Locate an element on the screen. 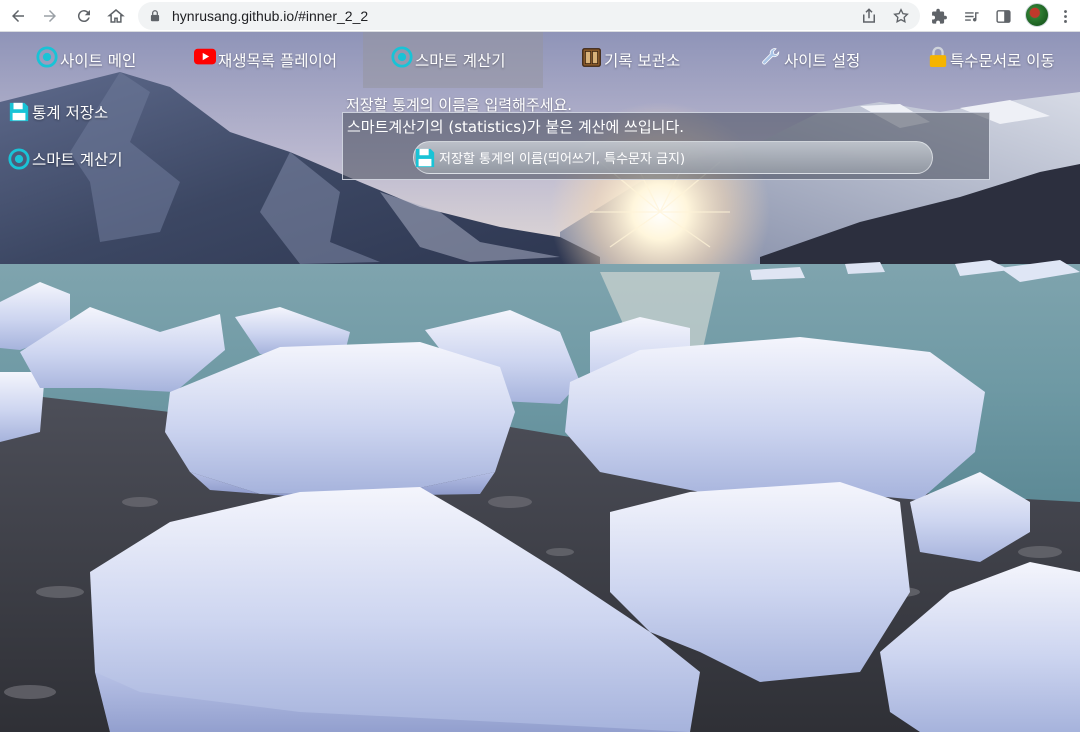 The width and height of the screenshot is (1080, 732). kebab-menu-icon is located at coordinates (1065, 16).